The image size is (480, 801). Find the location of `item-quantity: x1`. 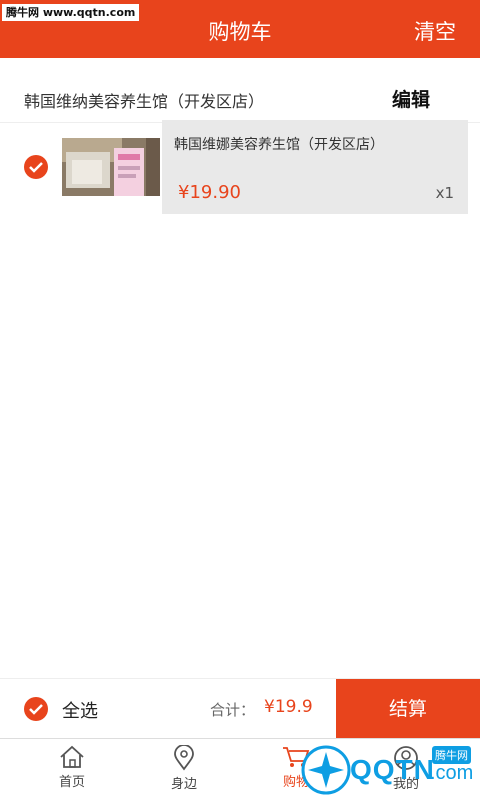

item-quantity: x1 is located at coordinates (444, 193).